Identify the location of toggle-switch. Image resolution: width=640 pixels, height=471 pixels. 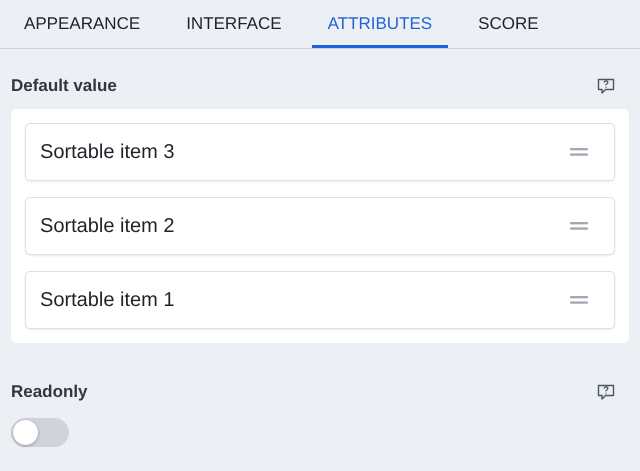
(40, 432).